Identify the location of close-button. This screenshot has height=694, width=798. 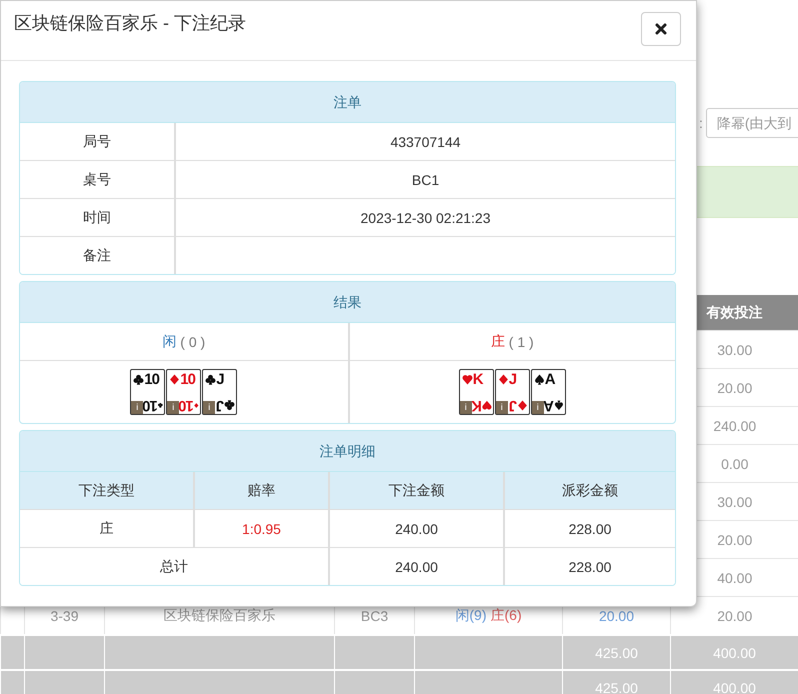
(661, 29).